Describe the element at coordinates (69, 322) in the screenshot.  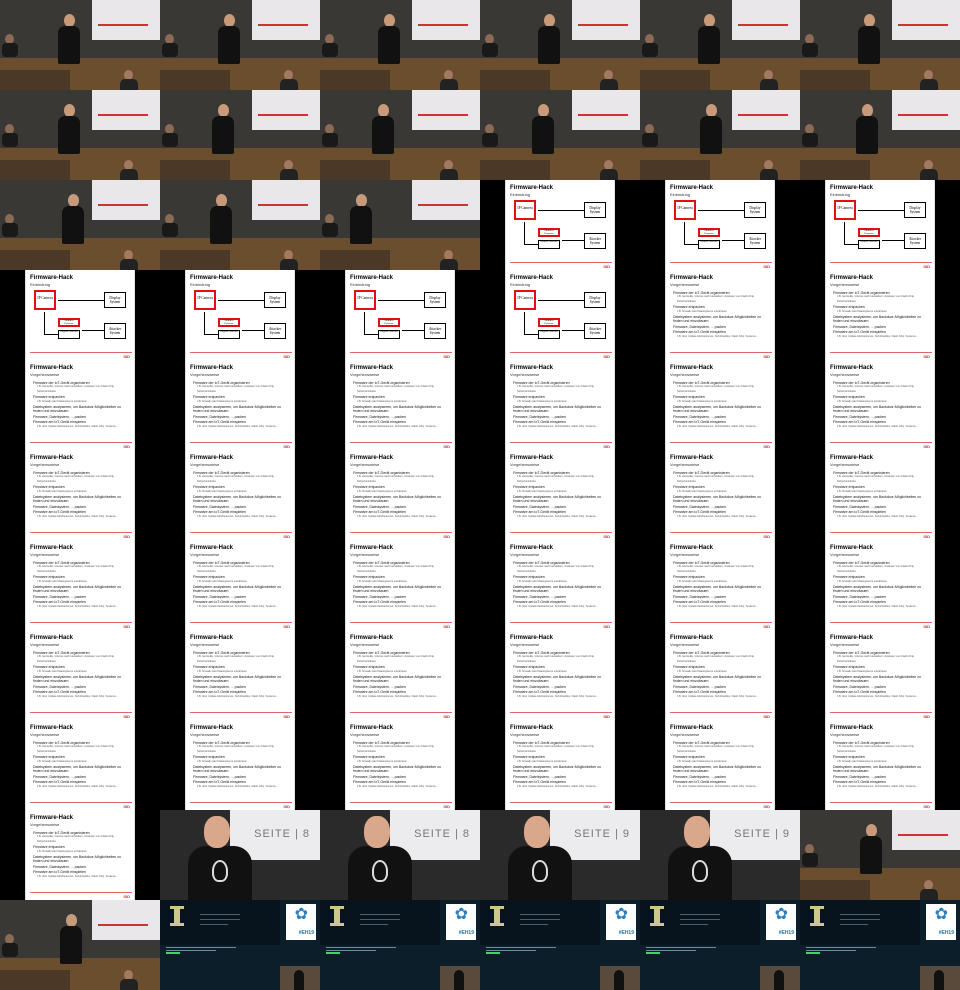
I see `modified-firmware-box: Modified Firmware` at that location.